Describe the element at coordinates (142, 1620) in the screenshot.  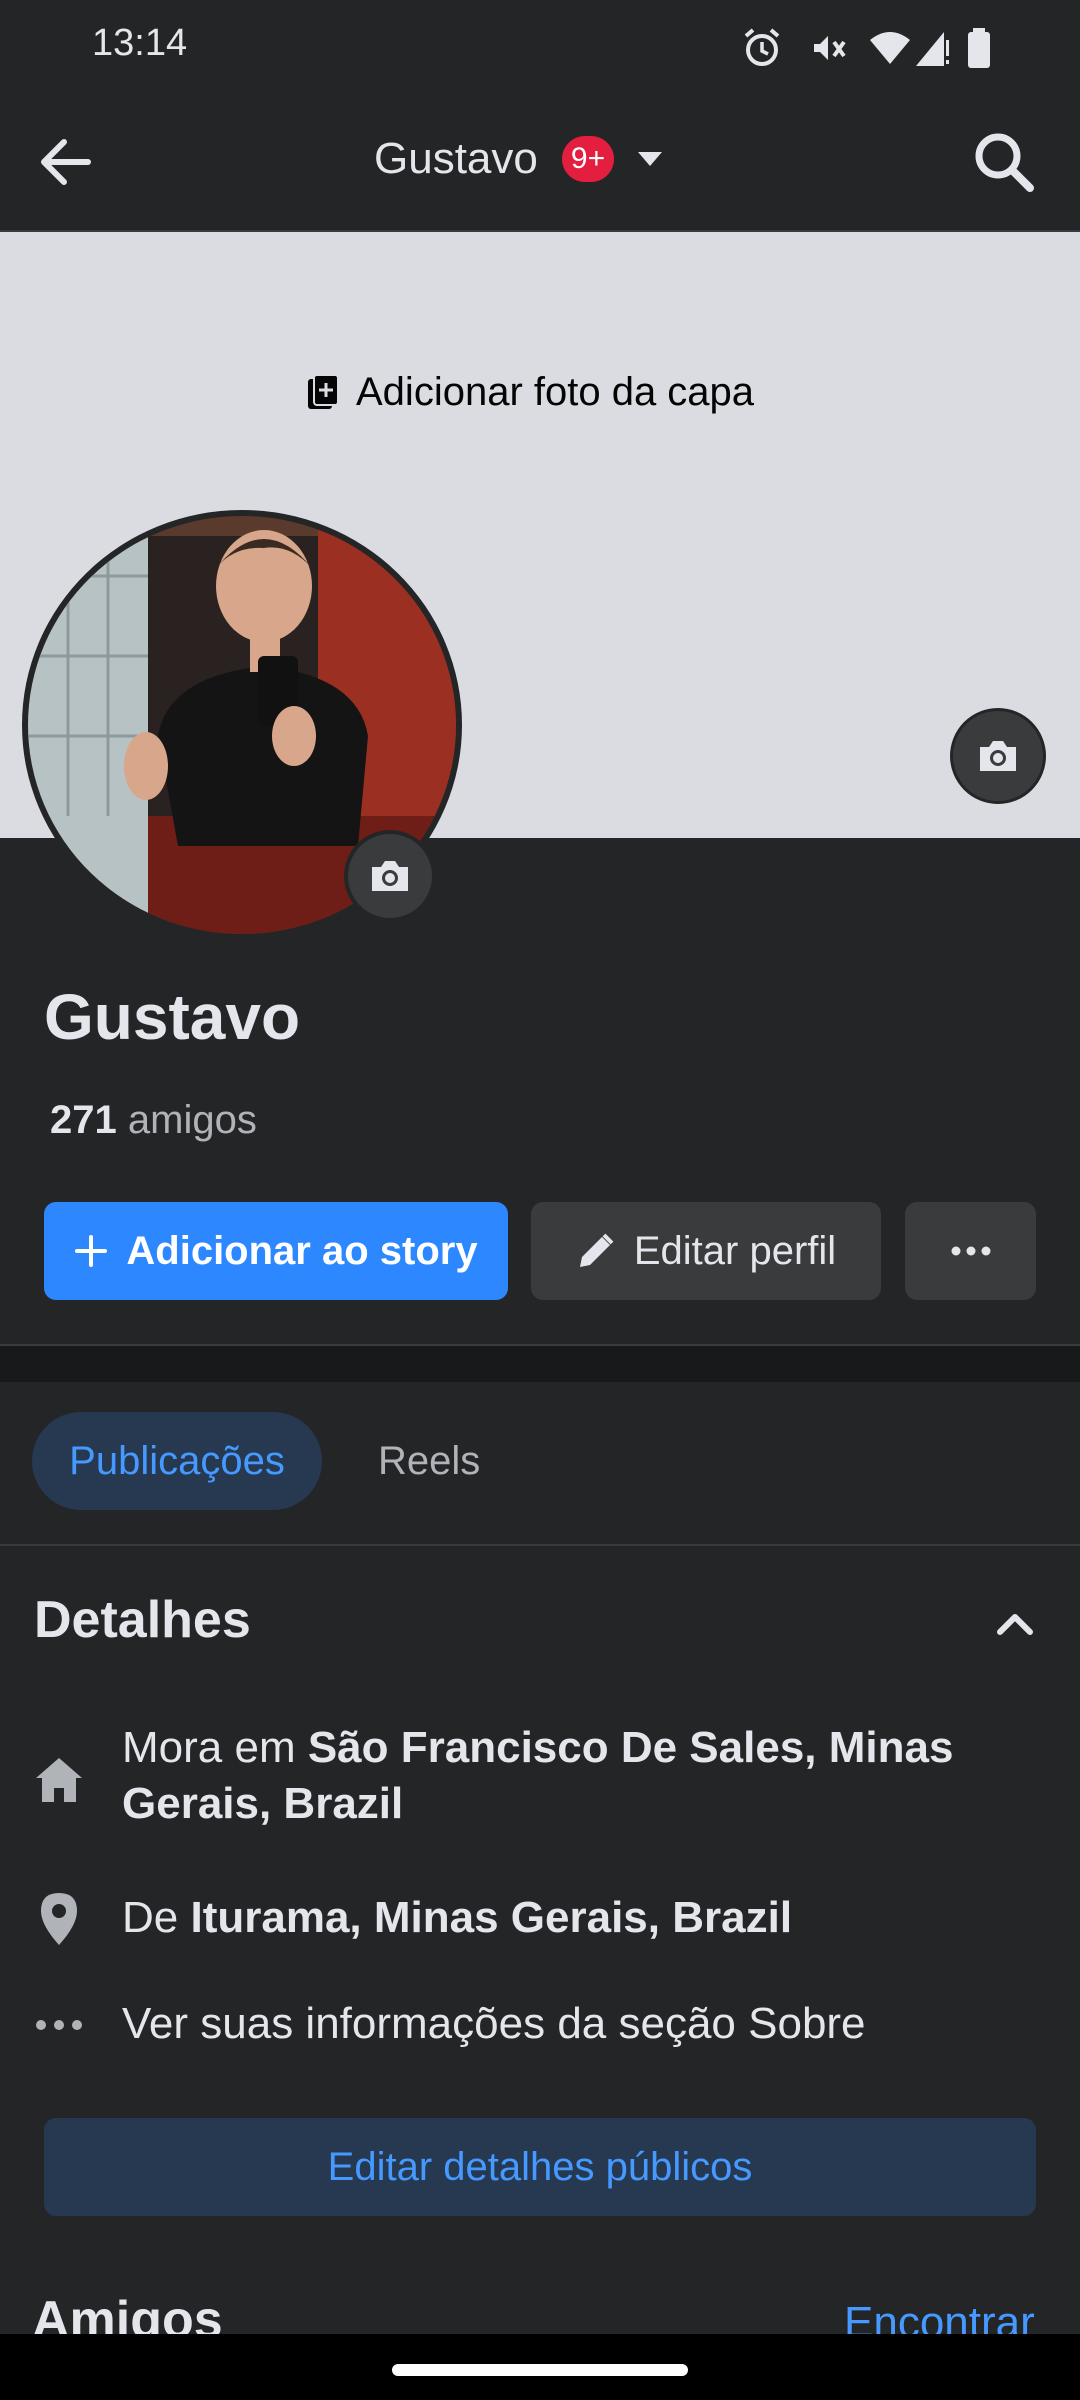
I see `details-heading: Detalhes` at that location.